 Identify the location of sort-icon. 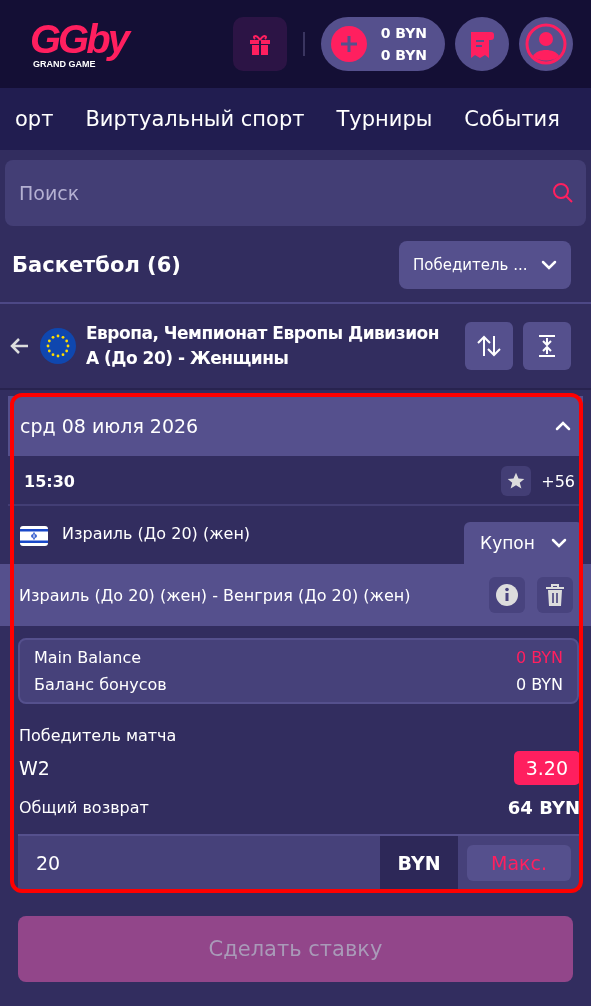
(489, 346).